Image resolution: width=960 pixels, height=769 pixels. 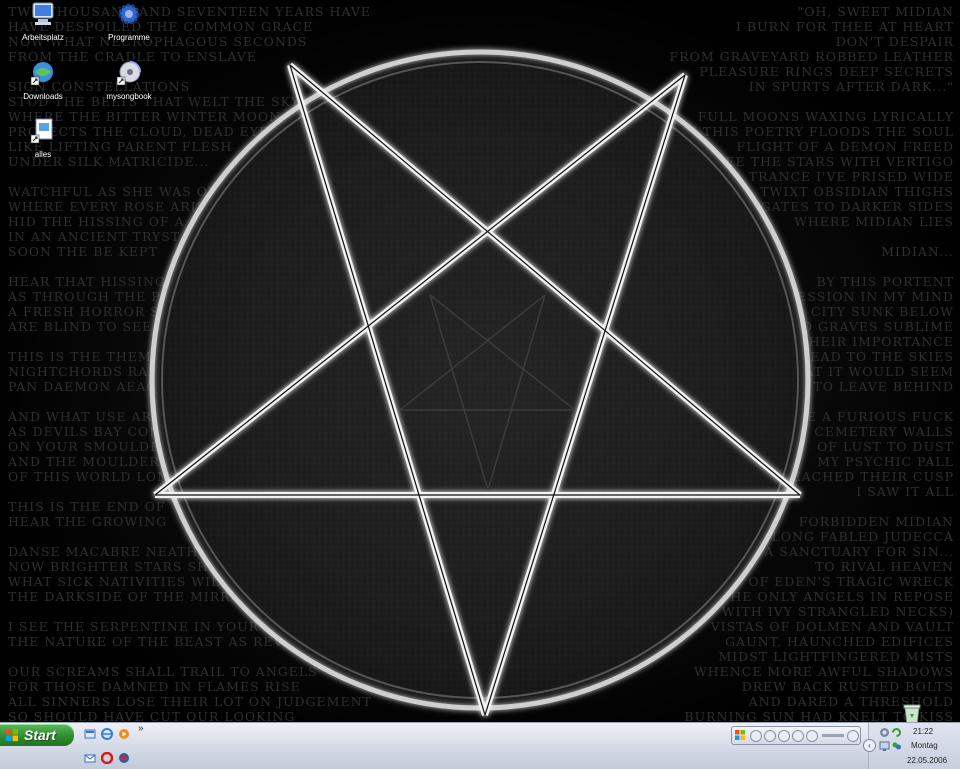 What do you see at coordinates (923, 731) in the screenshot?
I see `clock-time: 21:22` at bounding box center [923, 731].